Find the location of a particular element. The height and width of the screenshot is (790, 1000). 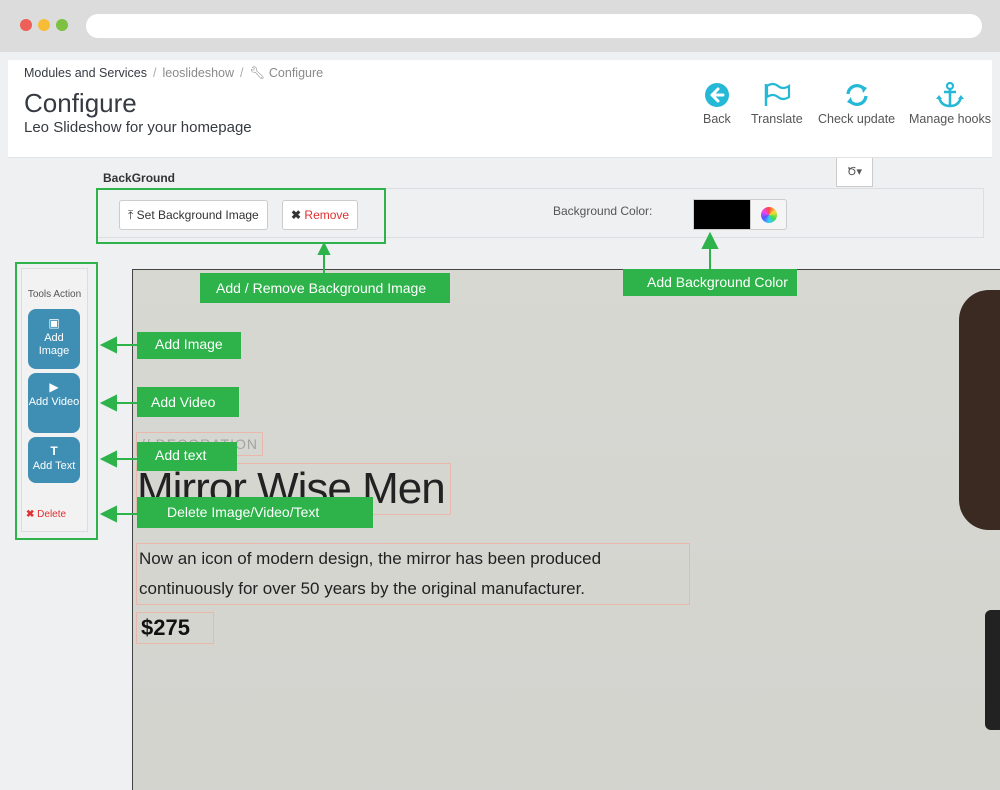

close-window-dot is located at coordinates (26, 25).